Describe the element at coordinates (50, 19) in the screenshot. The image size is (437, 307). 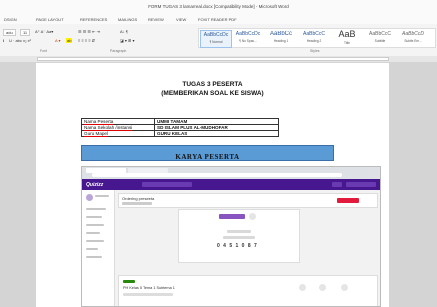
I see `tab-page-layout: PAGE LAYOUT` at that location.